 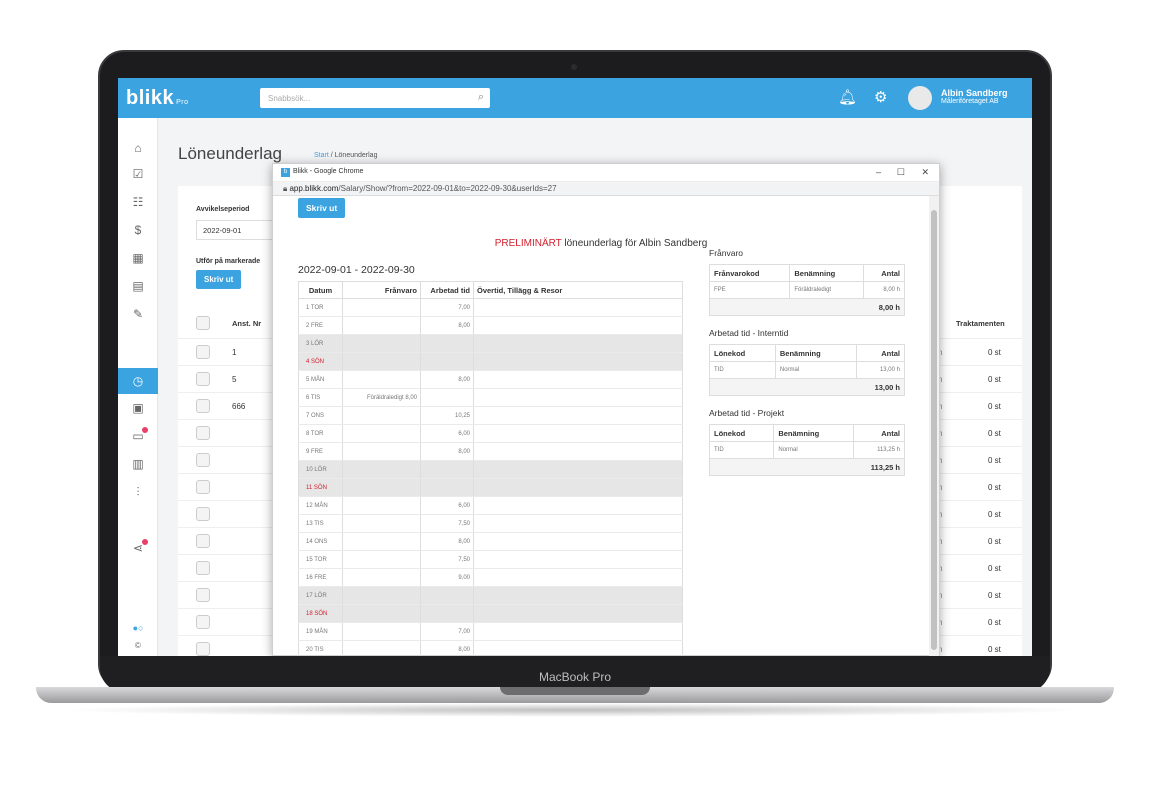 What do you see at coordinates (447, 290) in the screenshot?
I see `col-worked: Arbetad tid` at bounding box center [447, 290].